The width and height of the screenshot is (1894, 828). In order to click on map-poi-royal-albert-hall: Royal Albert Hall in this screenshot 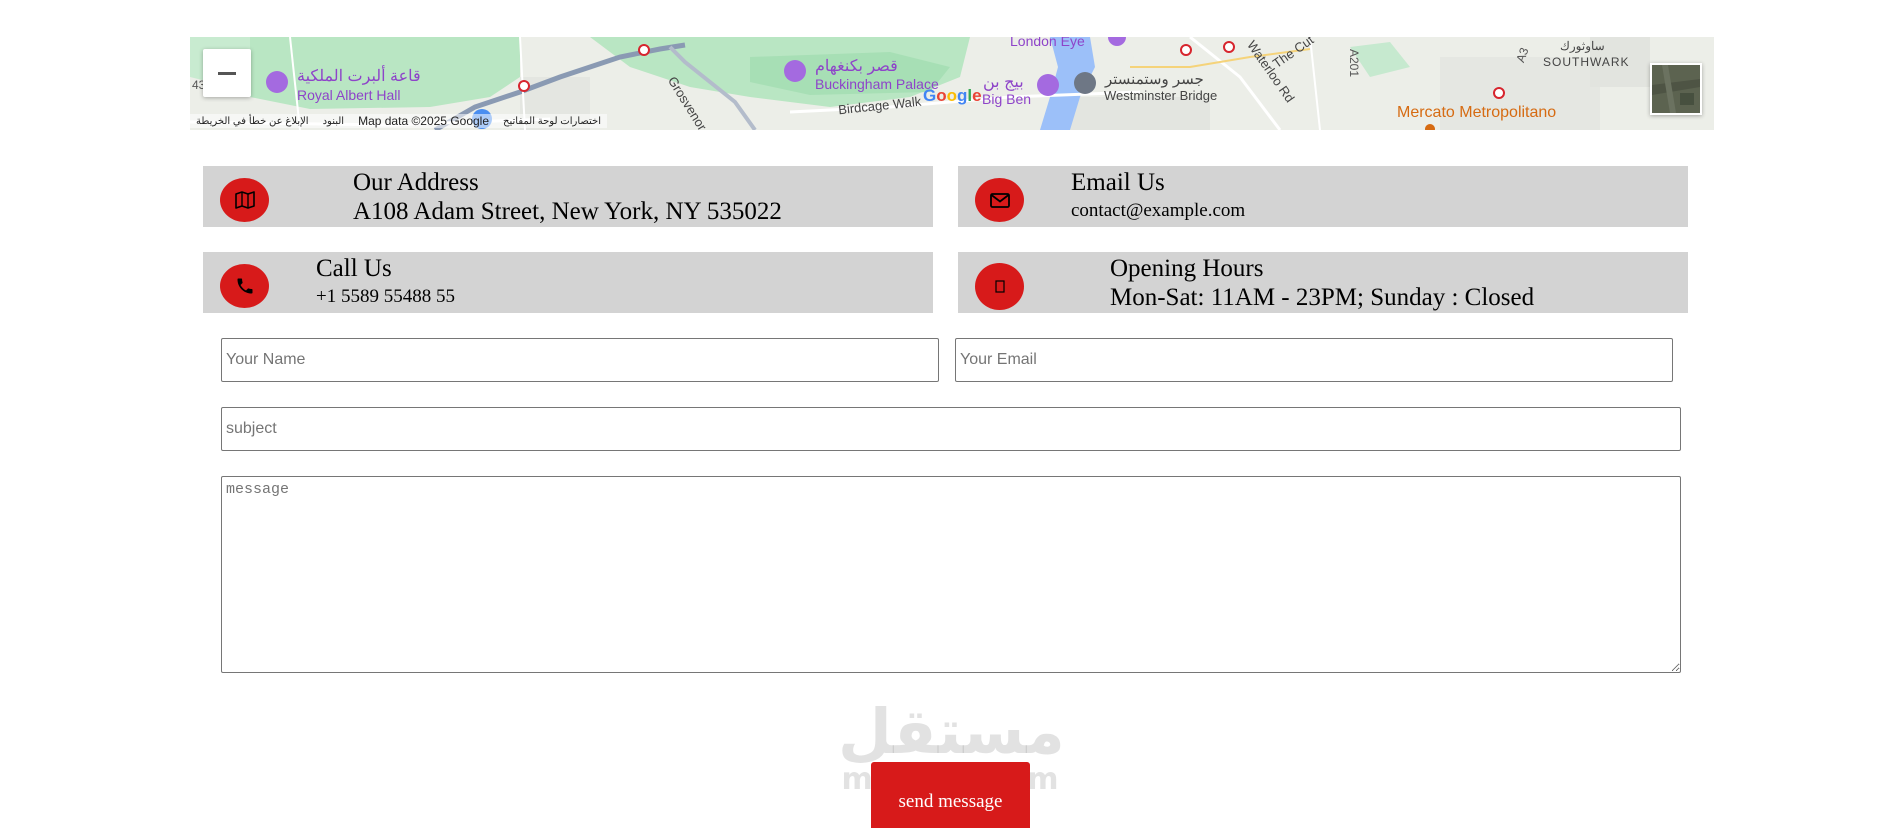, I will do `click(349, 95)`.